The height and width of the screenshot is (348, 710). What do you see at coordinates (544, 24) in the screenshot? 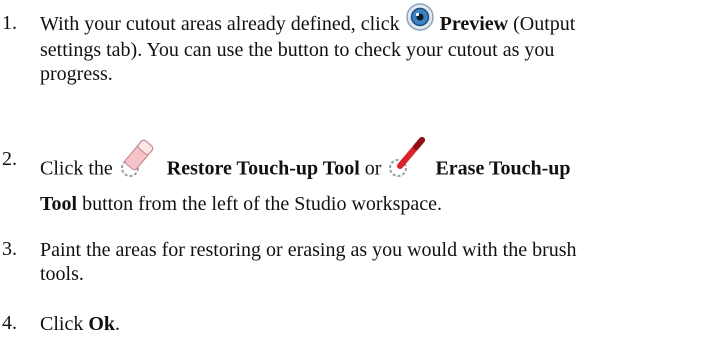
I see `step-1-line1-post: (Output` at bounding box center [544, 24].